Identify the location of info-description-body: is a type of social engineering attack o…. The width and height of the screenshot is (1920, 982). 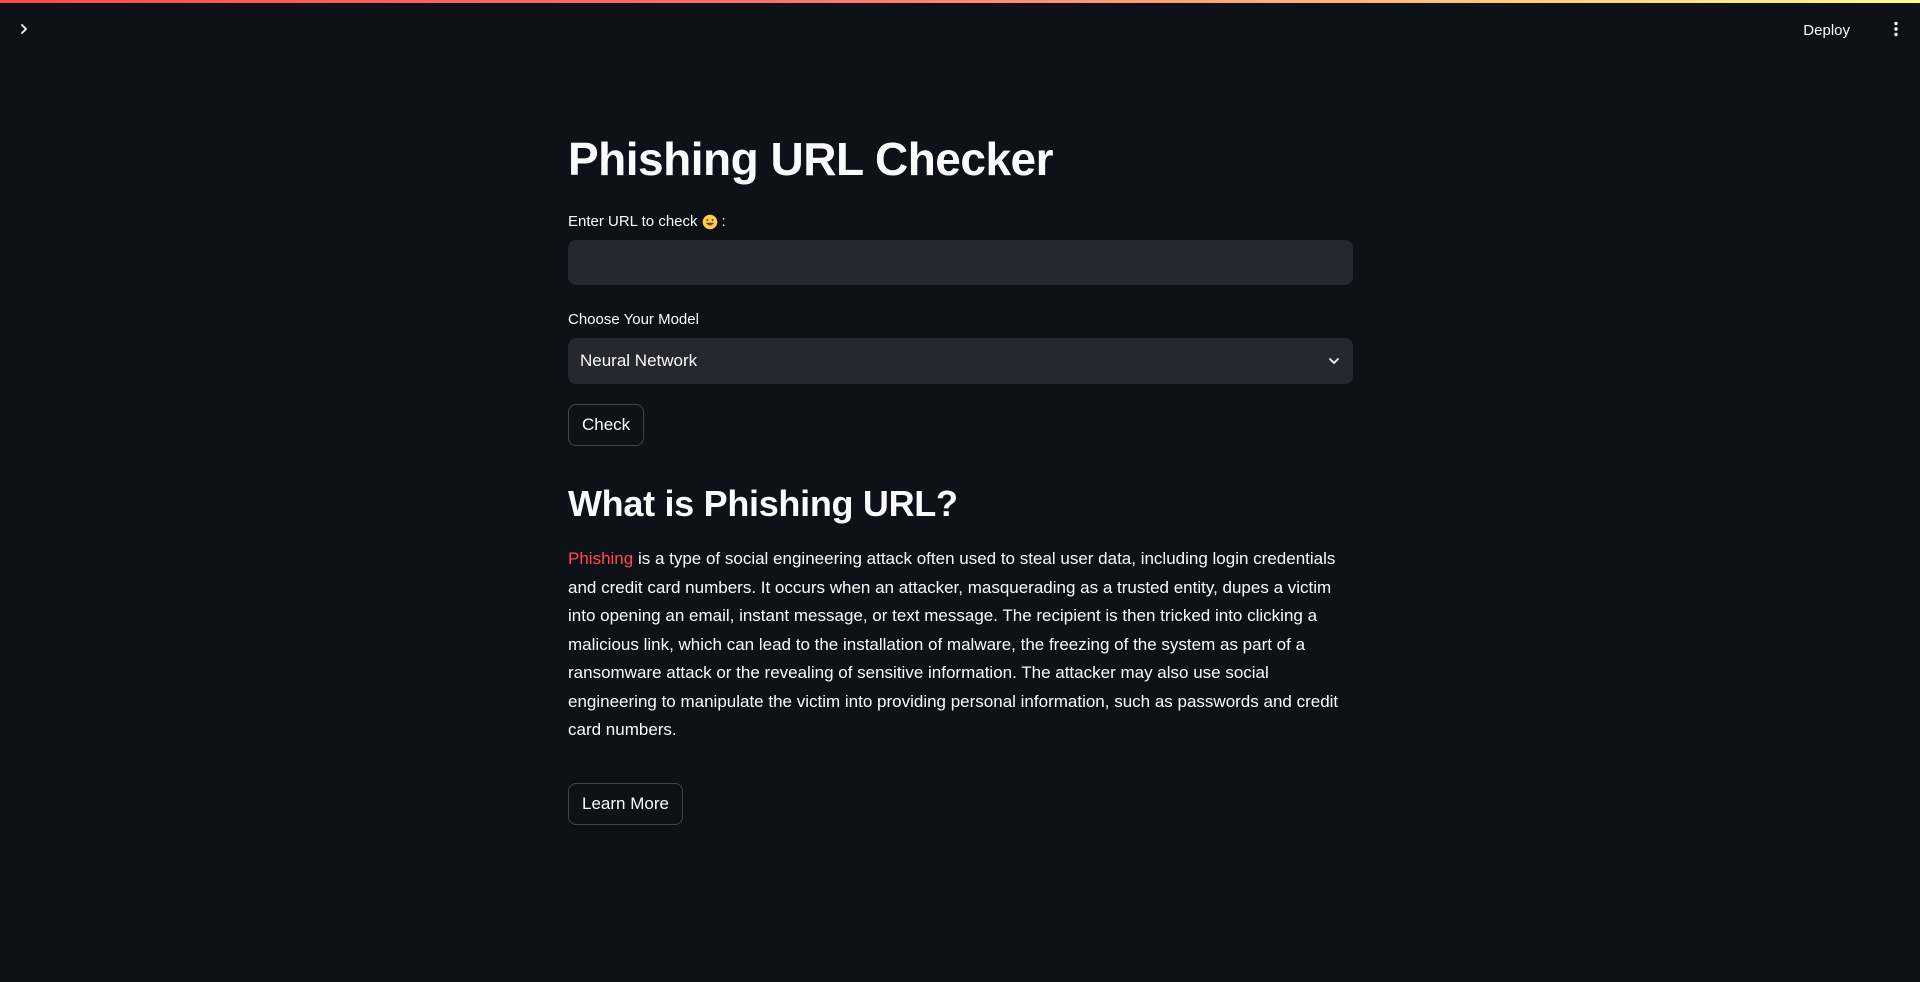
(953, 644).